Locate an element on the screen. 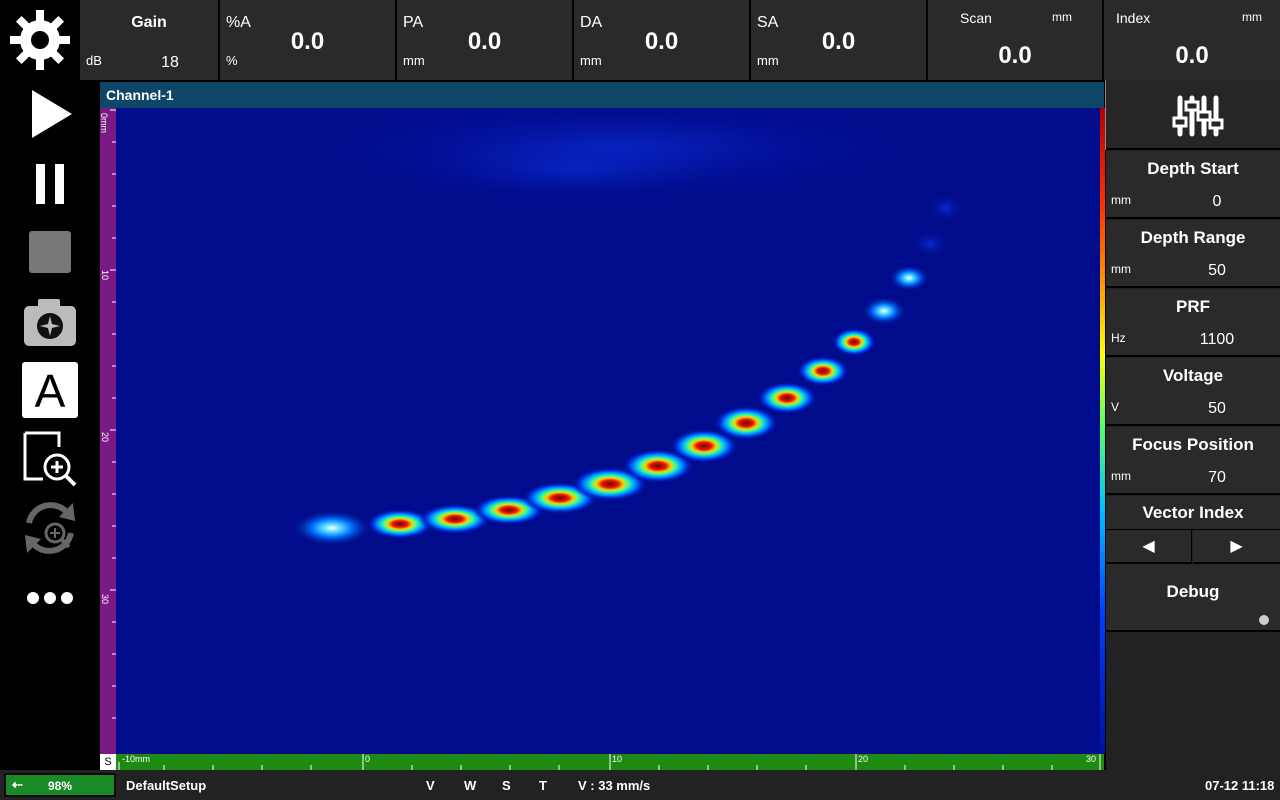 The image size is (1280, 800). zoom-button is located at coordinates (50, 458).